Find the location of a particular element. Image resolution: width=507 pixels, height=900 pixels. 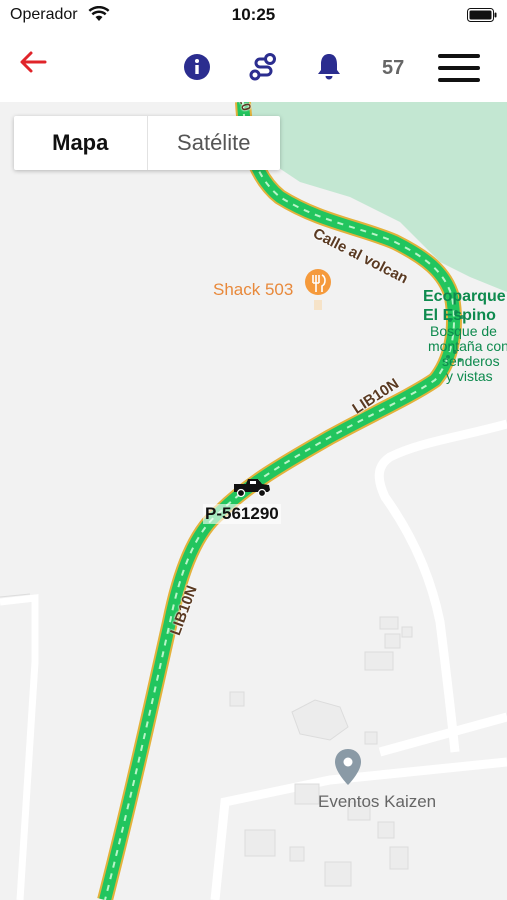

hamburger-menu-icon is located at coordinates (459, 70).